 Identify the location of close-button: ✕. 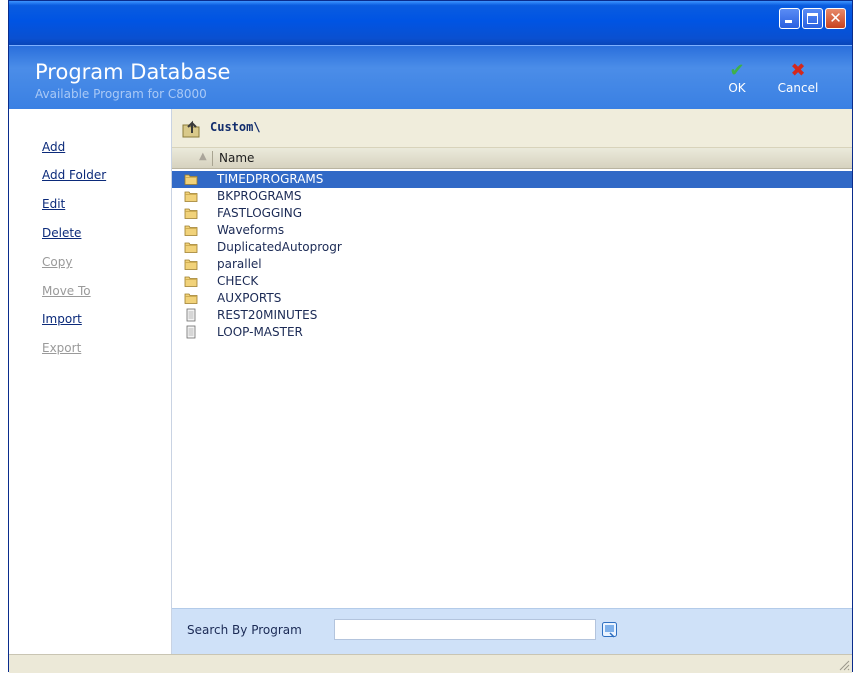
(835, 18).